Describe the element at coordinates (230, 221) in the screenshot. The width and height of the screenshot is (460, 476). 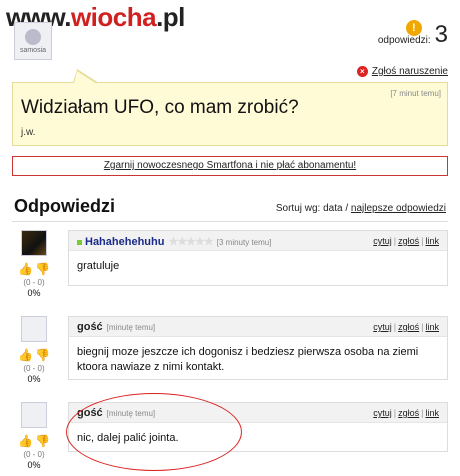
I see `divider` at that location.